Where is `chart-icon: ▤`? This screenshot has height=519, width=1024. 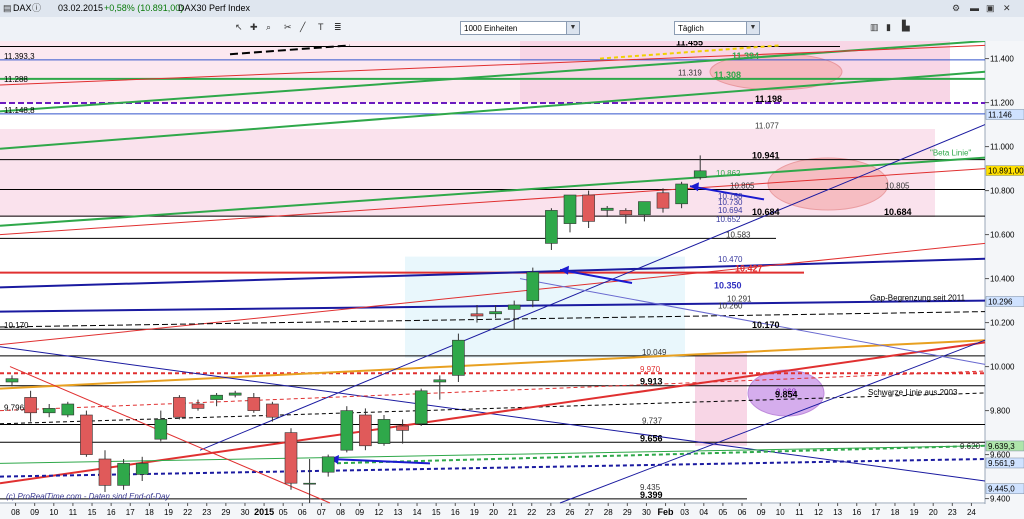 chart-icon: ▤ is located at coordinates (7, 8).